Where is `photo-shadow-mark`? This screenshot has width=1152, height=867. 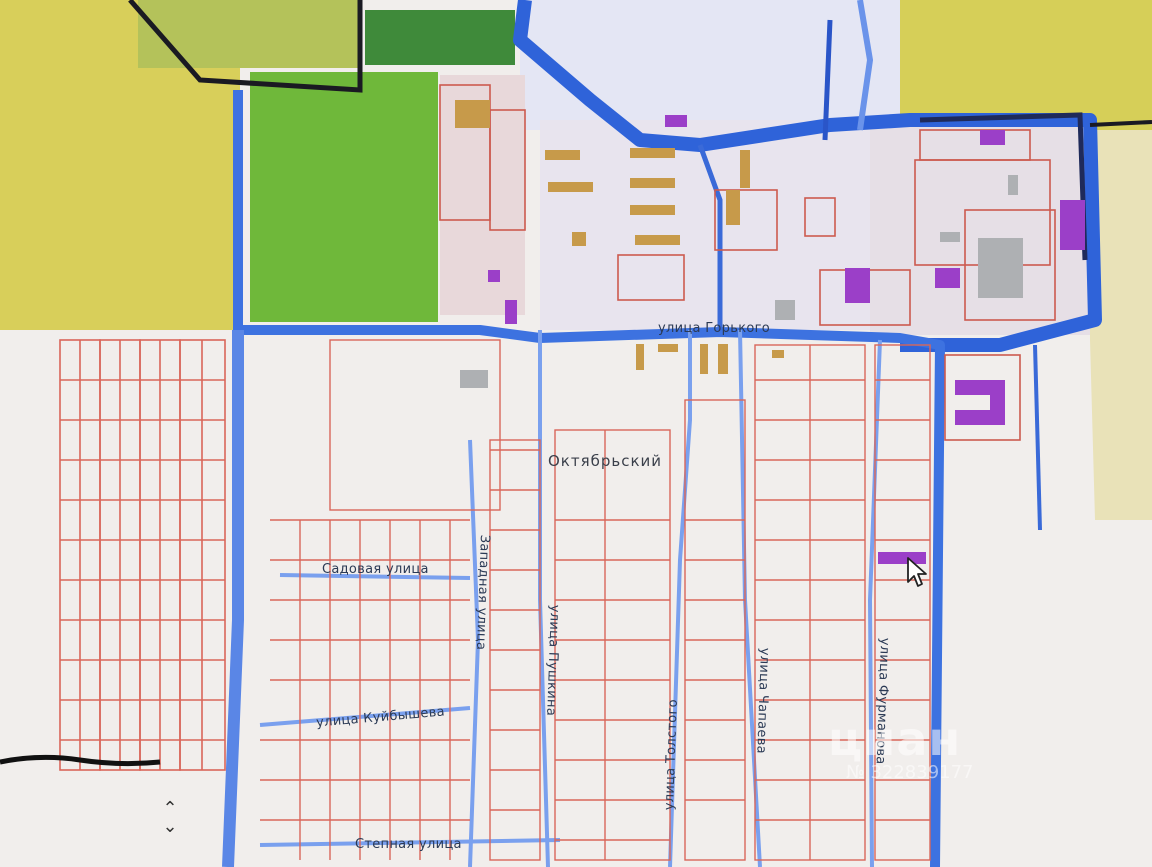 photo-shadow-mark is located at coordinates (80, 760).